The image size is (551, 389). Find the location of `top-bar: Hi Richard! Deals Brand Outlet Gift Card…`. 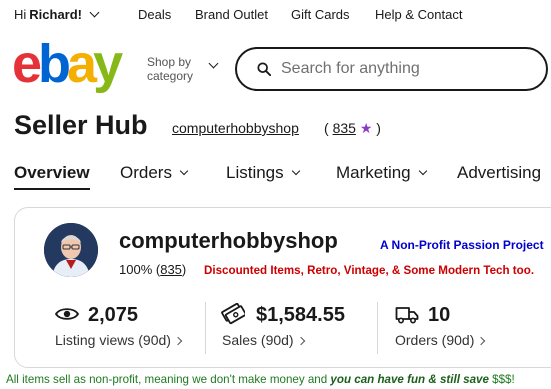

top-bar: Hi Richard! Deals Brand Outlet Gift Card… is located at coordinates (275, 14).